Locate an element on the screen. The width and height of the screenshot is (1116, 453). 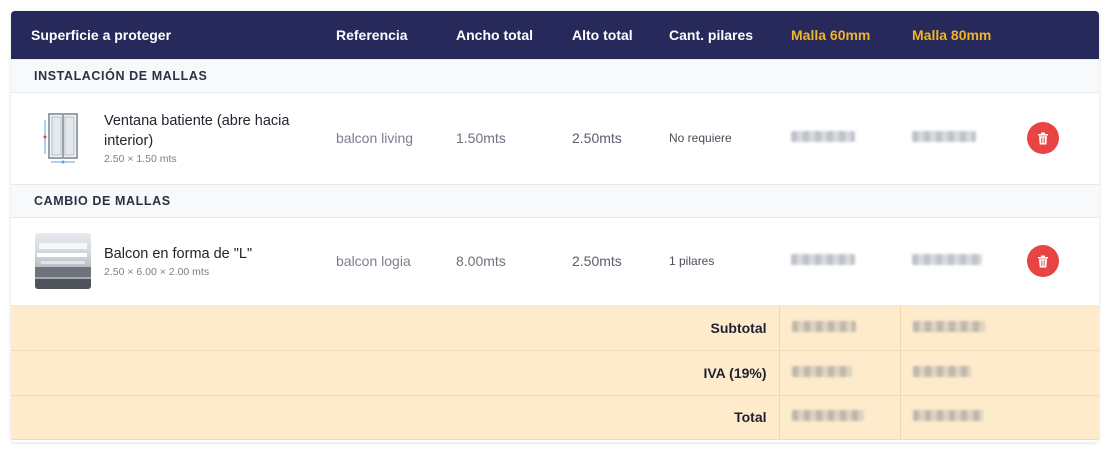
pillars-cell: No requiere is located at coordinates (714, 138).